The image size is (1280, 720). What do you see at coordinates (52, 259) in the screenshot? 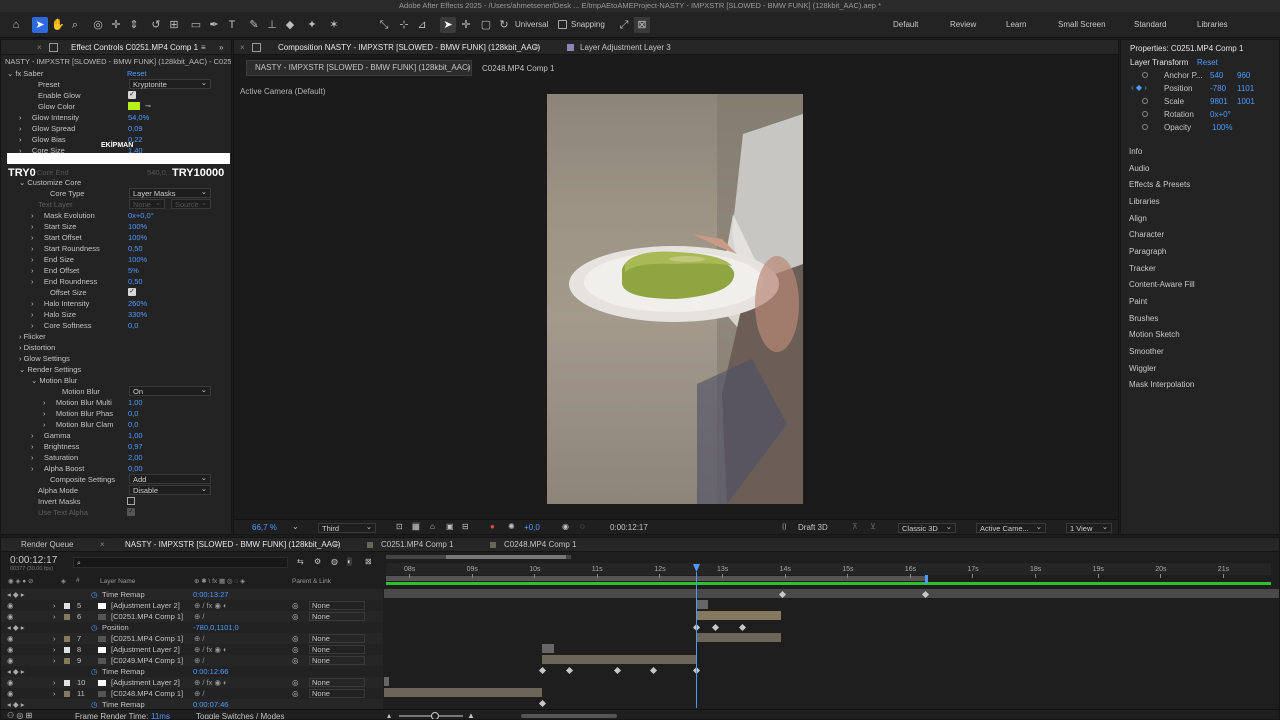
I see `end-size-row: › End Size` at bounding box center [52, 259].